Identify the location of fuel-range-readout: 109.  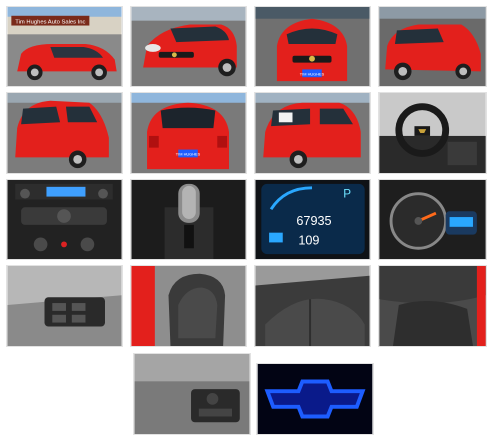
(308, 240).